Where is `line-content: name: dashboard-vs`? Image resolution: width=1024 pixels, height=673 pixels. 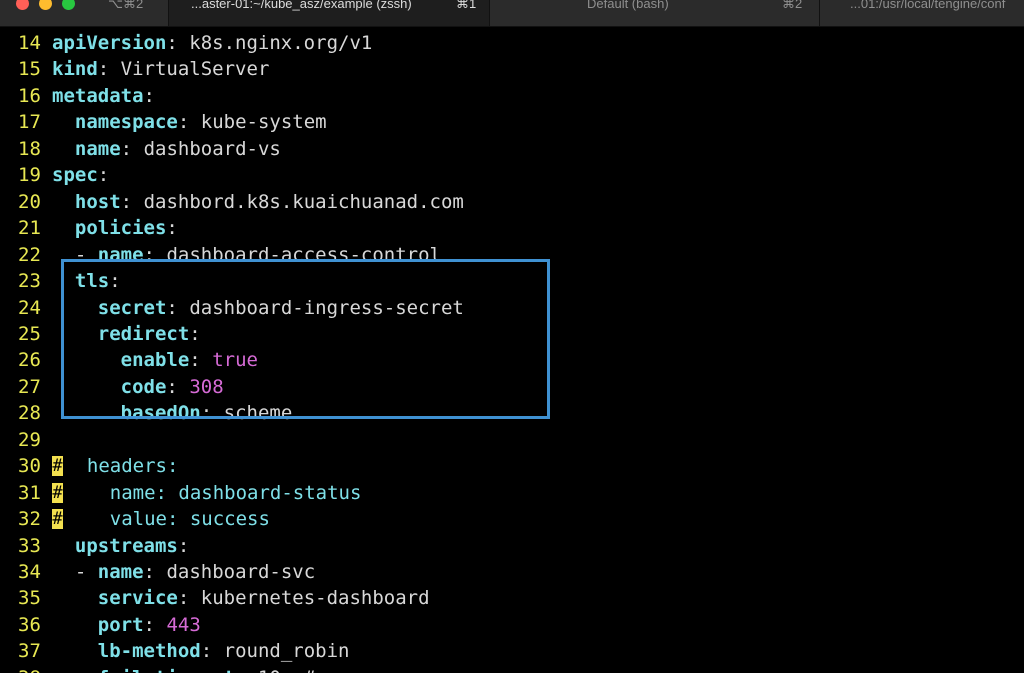
line-content: name: dashboard-vs is located at coordinates (177, 148).